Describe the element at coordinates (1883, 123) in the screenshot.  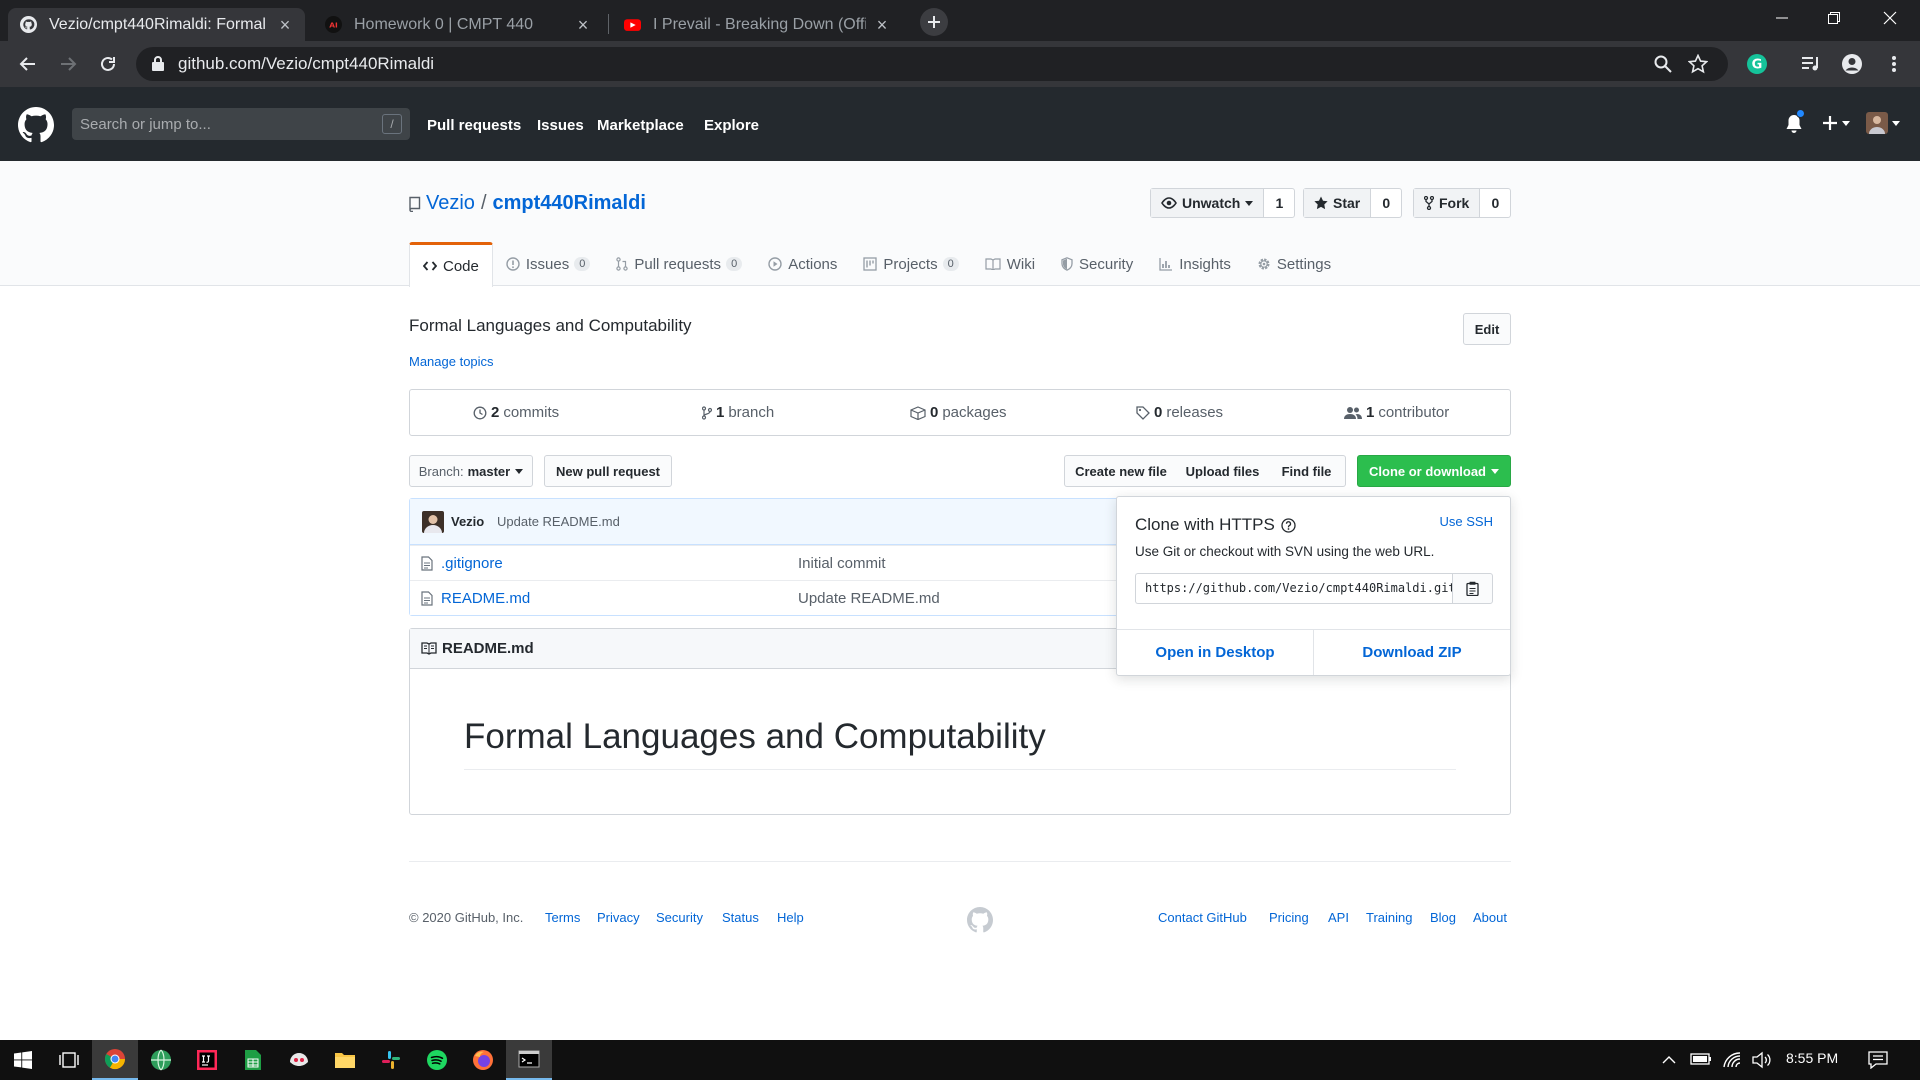
I see `user-menu` at that location.